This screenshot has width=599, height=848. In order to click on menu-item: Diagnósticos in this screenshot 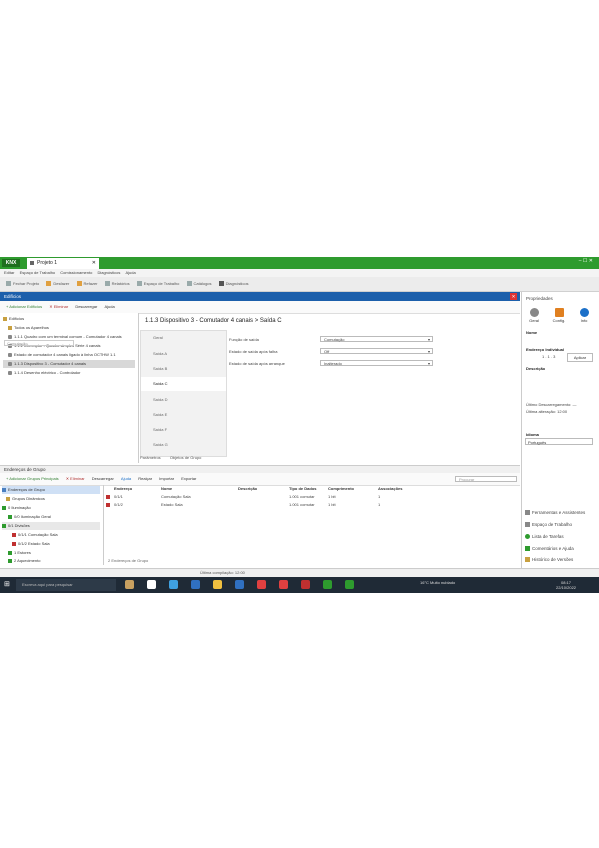, I will do `click(108, 272)`.